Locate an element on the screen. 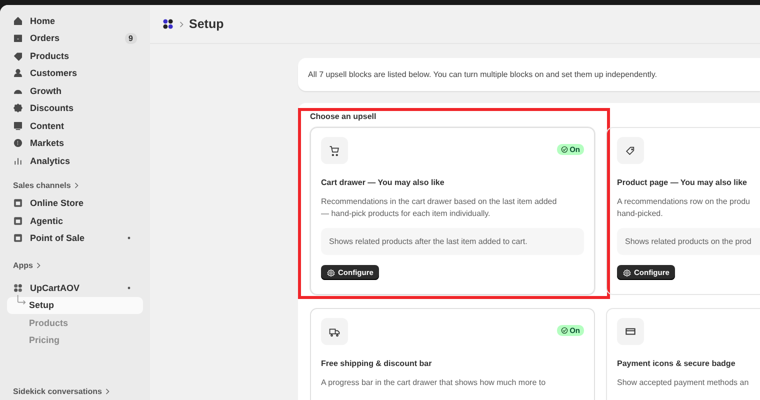  card-title: Free shipping & discount bar is located at coordinates (377, 363).